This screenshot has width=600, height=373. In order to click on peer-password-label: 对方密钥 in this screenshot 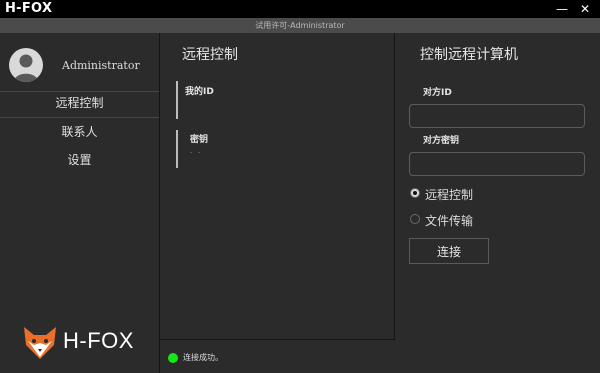, I will do `click(441, 141)`.